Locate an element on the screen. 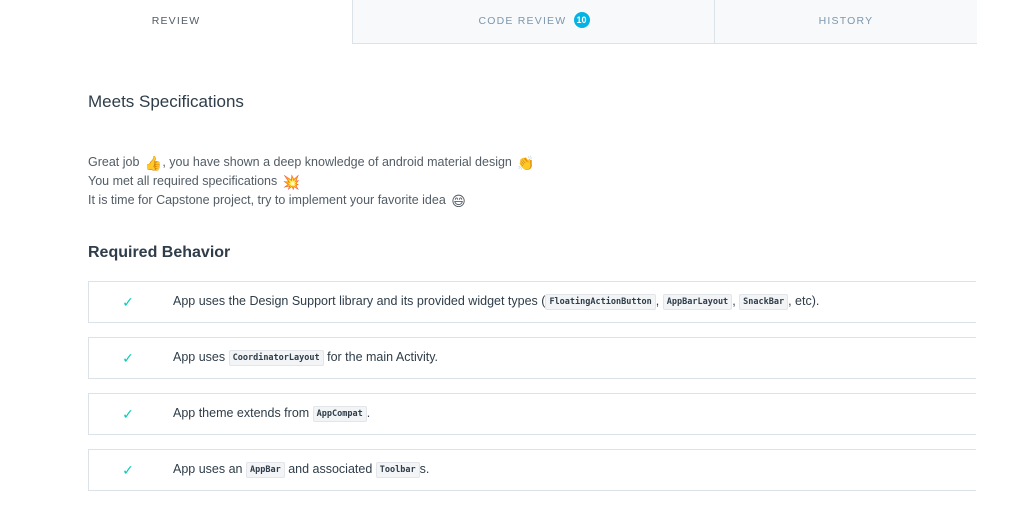 The height and width of the screenshot is (512, 1024). tab-history: HISTORY is located at coordinates (845, 22).